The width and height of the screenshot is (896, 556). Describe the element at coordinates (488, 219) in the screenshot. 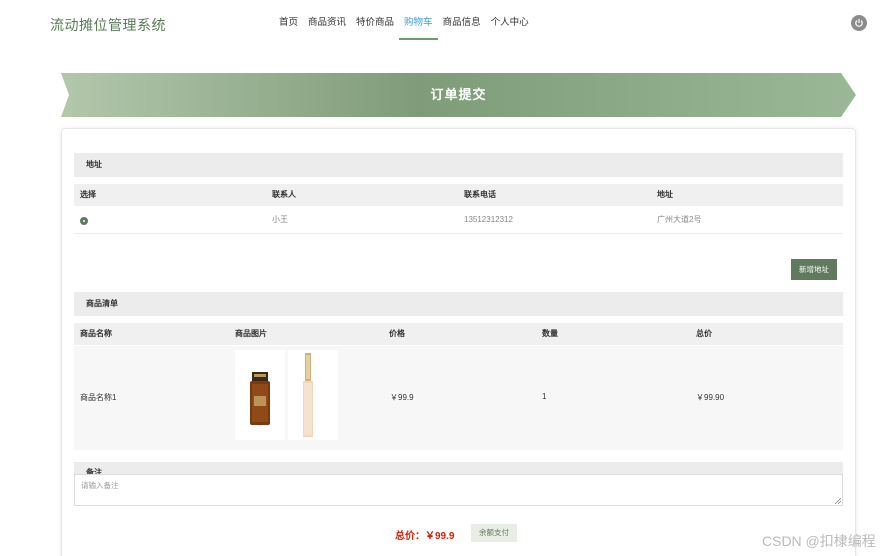

I see `address-phone: 13512312312` at that location.